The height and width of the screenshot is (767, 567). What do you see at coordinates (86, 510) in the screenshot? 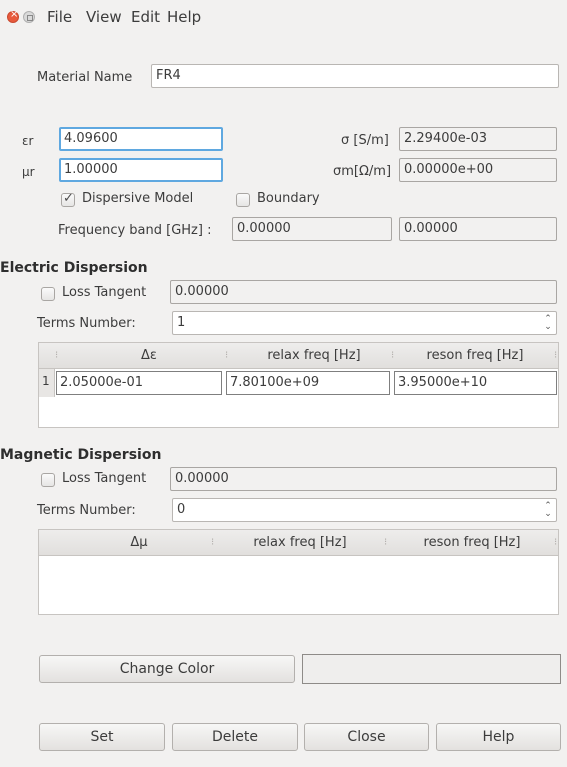
I see `magnetic-terms-label: Terms Number:` at bounding box center [86, 510].